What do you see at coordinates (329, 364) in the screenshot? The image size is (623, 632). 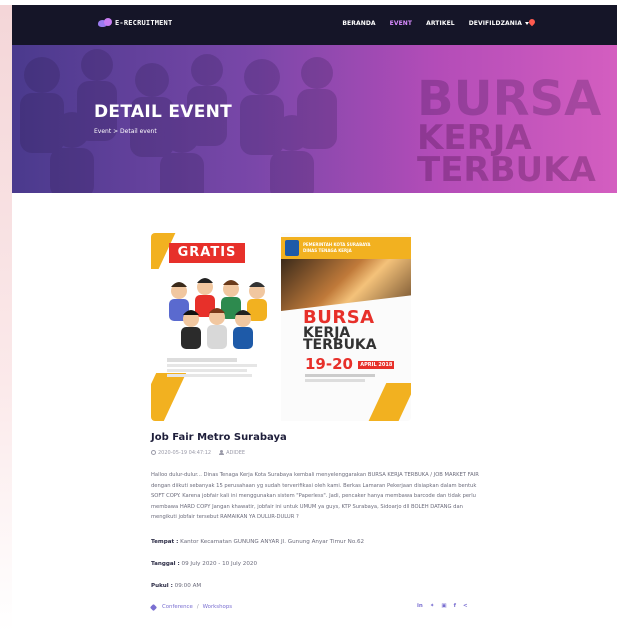 I see `poster-days: 19-20` at bounding box center [329, 364].